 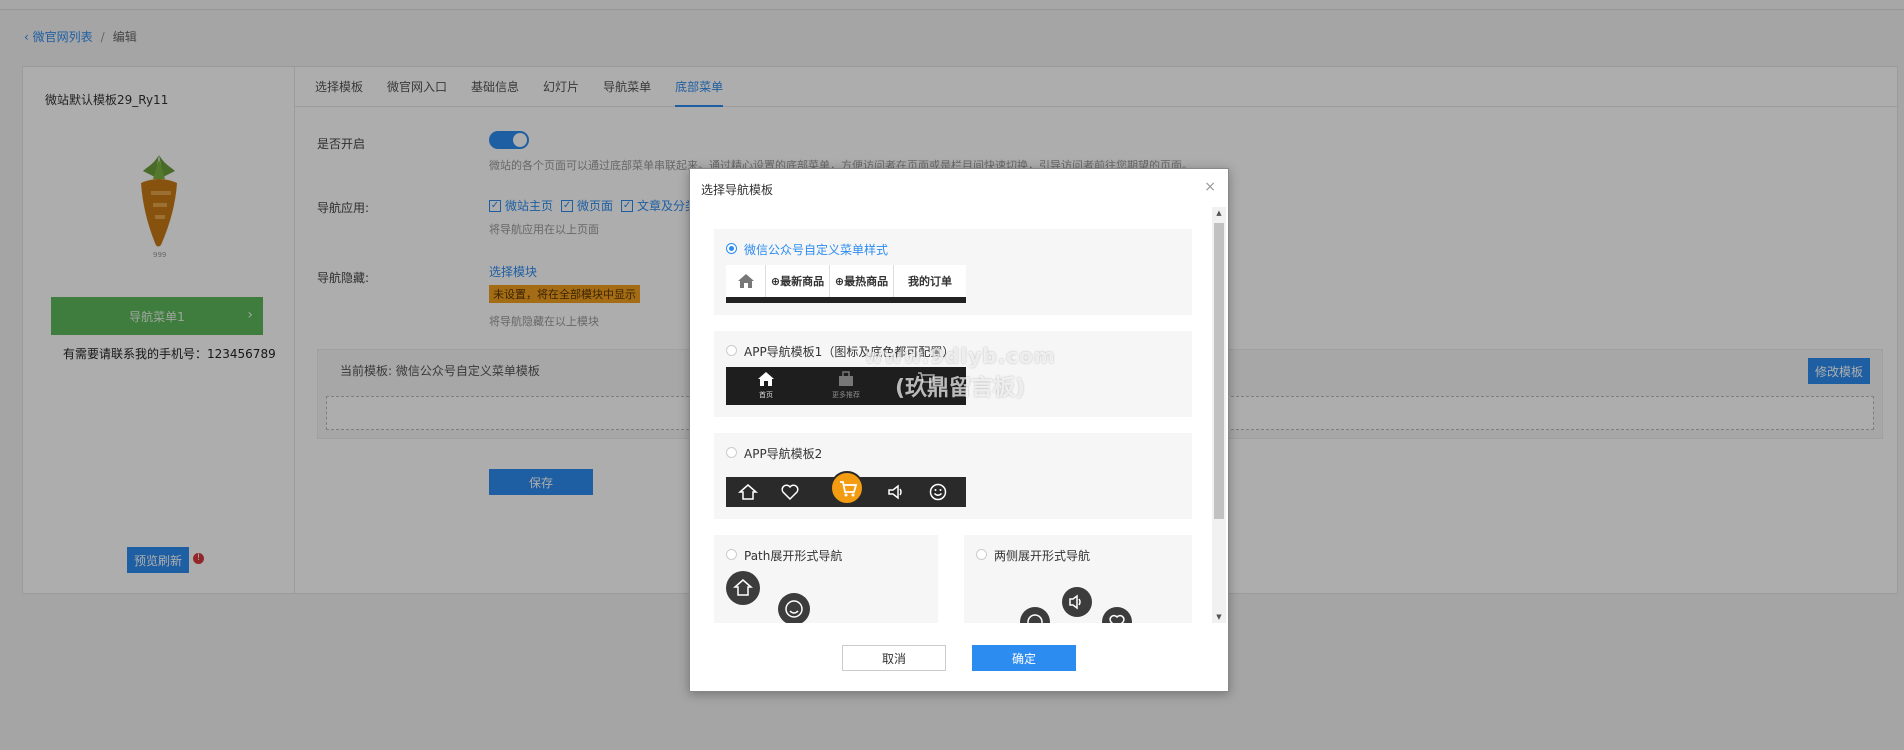 I want to click on dialog-scrollbar: ▲ ▼, so click(x=1219, y=415).